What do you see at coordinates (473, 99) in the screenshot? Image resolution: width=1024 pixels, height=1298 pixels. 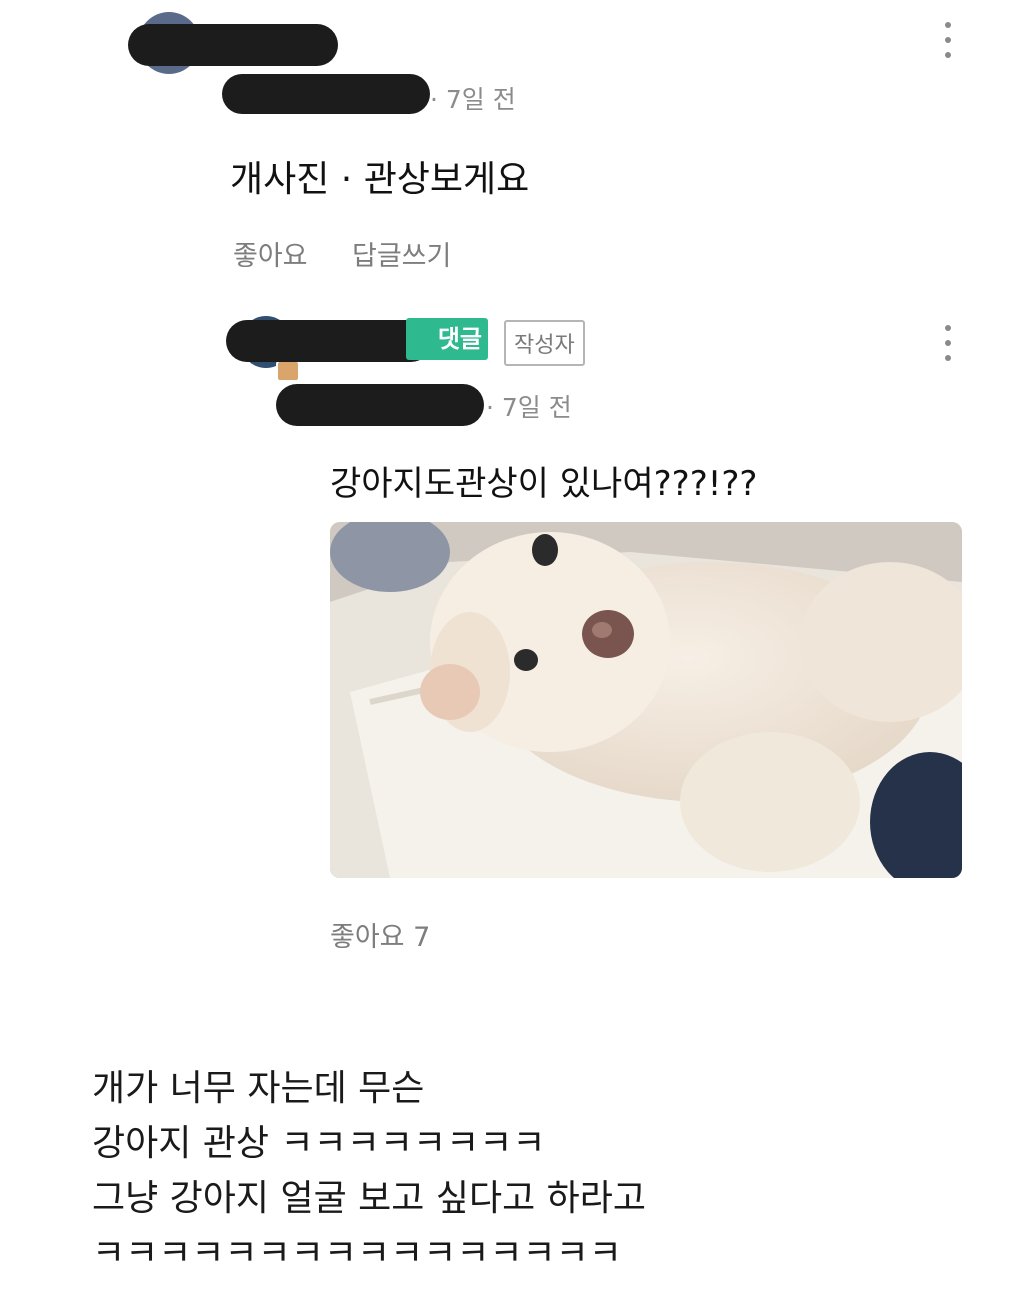 I see `comment-timestamp: · 7일 전` at bounding box center [473, 99].